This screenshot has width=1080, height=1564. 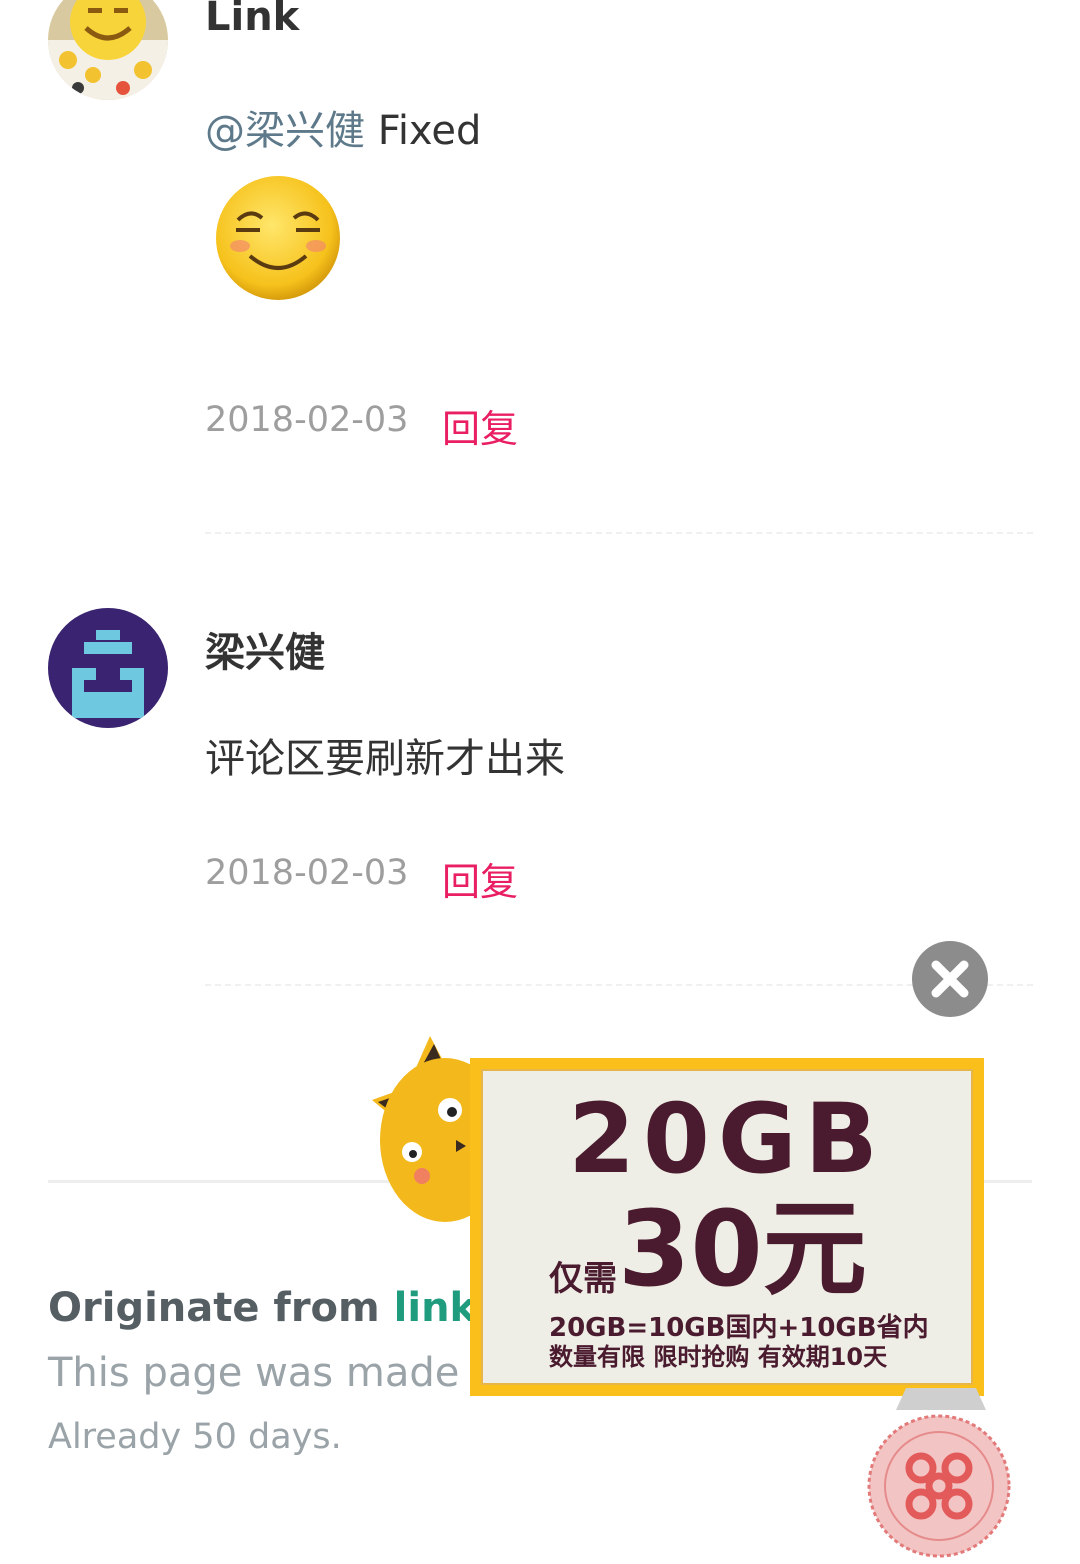 I want to click on pixel-identicon-avatar-icon, so click(x=108, y=668).